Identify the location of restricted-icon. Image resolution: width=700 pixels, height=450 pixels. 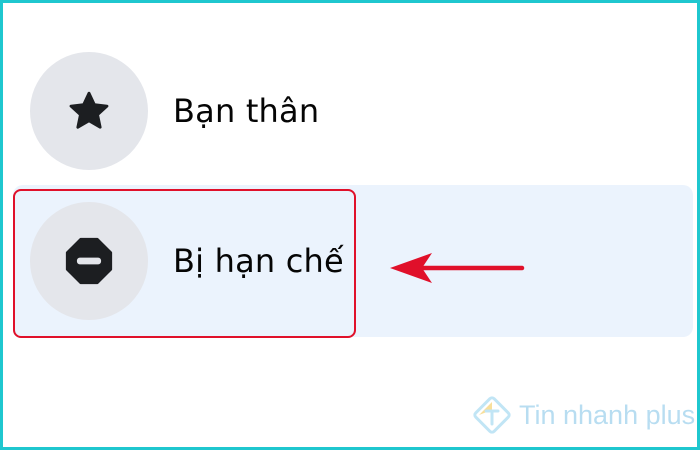
(89, 261).